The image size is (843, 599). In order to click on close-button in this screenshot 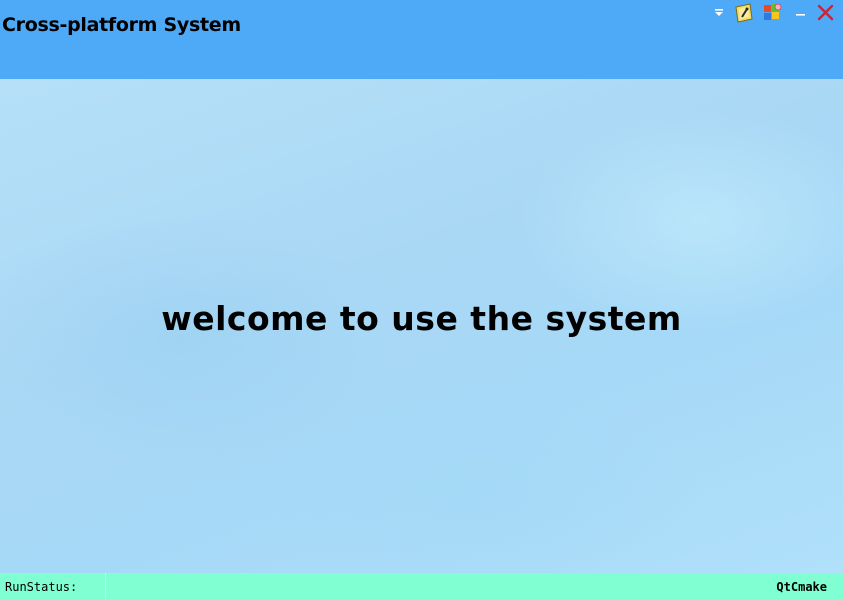, I will do `click(825, 13)`.